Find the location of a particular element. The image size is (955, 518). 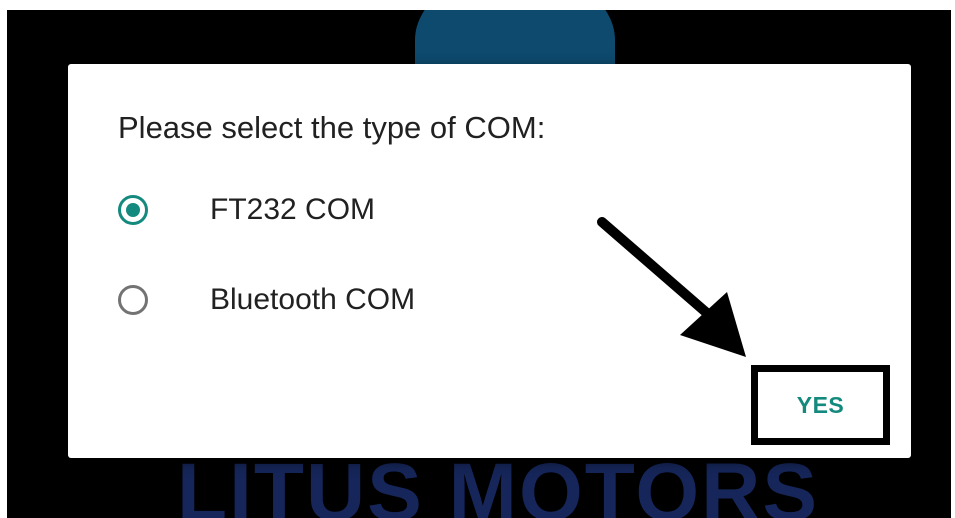

yes-button: YES is located at coordinates (820, 405).